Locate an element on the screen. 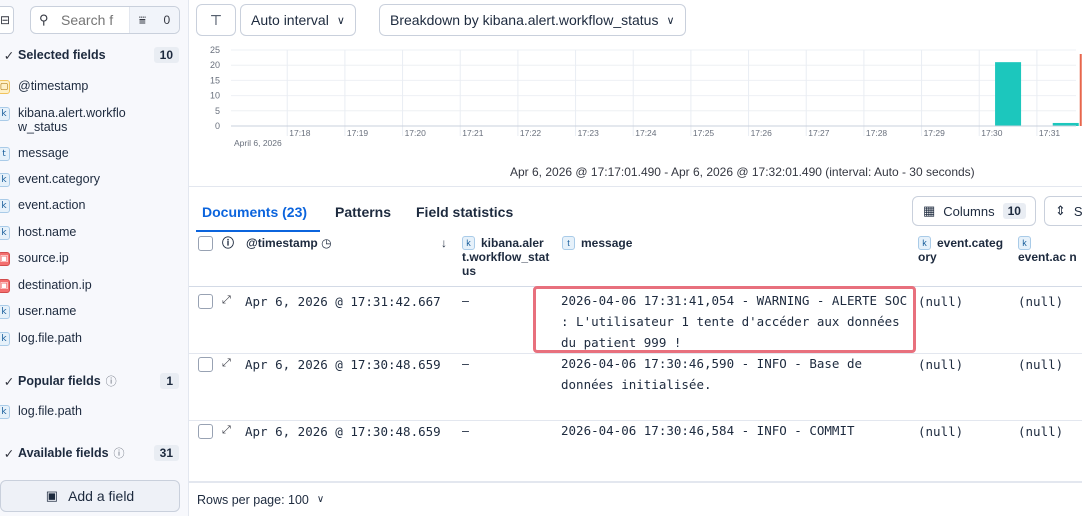  active-tab-indicator is located at coordinates (258, 231).